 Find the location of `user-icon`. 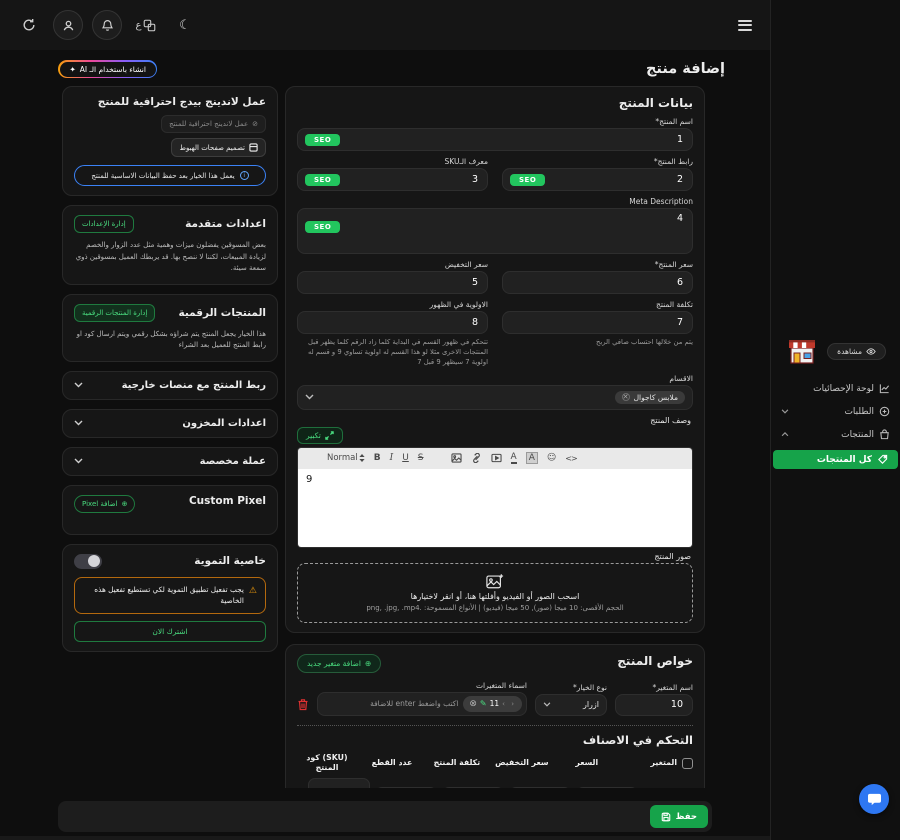

user-icon is located at coordinates (68, 25).